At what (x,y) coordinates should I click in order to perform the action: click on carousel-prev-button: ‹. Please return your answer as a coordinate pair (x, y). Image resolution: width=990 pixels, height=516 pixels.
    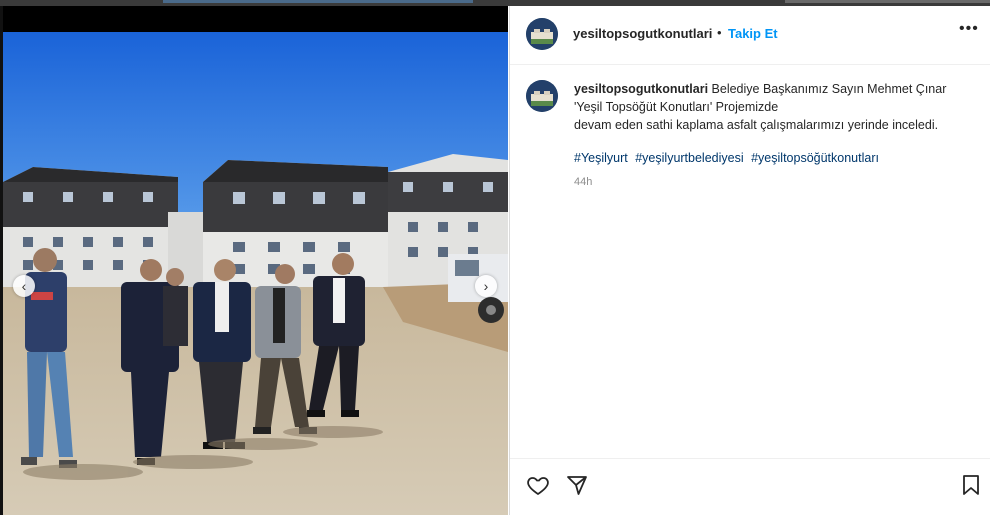
    Looking at the image, I should click on (24, 286).